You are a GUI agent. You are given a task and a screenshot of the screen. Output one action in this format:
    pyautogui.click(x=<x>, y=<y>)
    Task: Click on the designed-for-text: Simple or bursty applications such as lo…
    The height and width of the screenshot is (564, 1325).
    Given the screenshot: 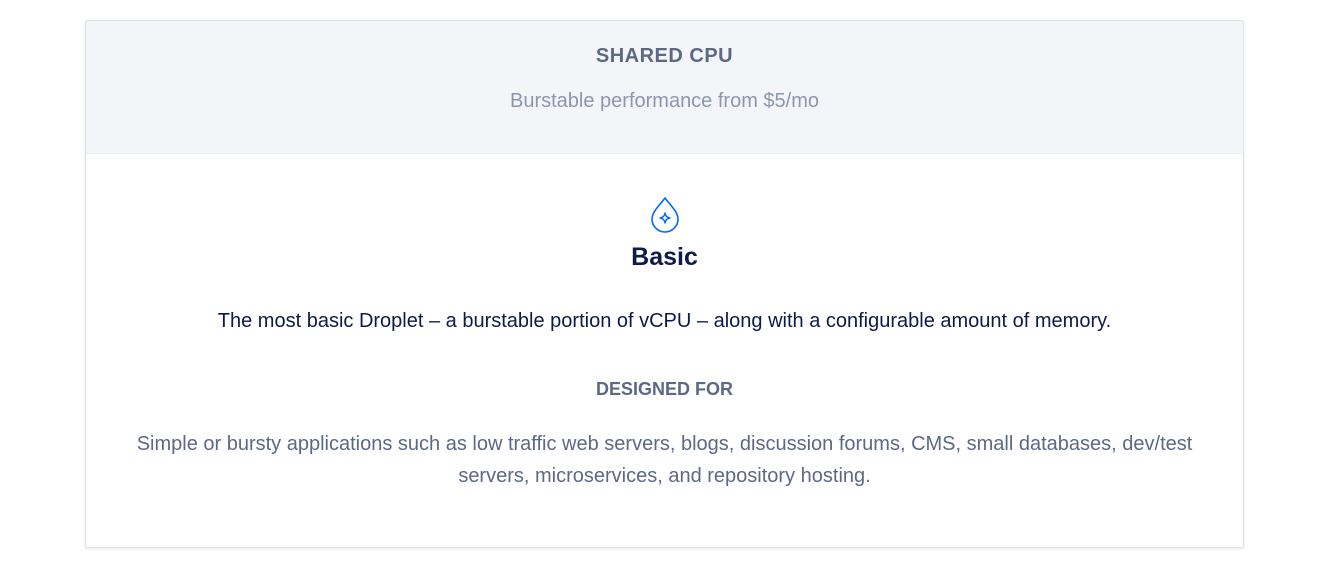 What is the action you would take?
    pyautogui.click(x=664, y=460)
    